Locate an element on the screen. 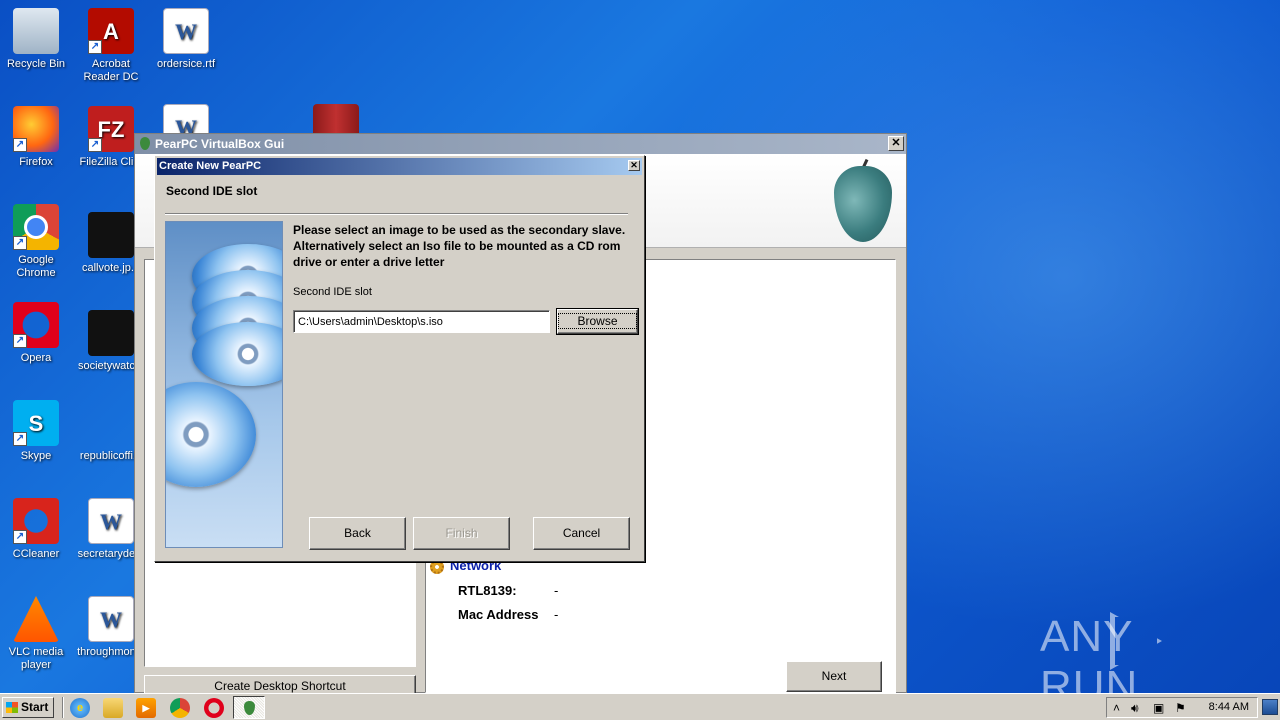 This screenshot has height=720, width=1280. dialog-divider is located at coordinates (396, 214).